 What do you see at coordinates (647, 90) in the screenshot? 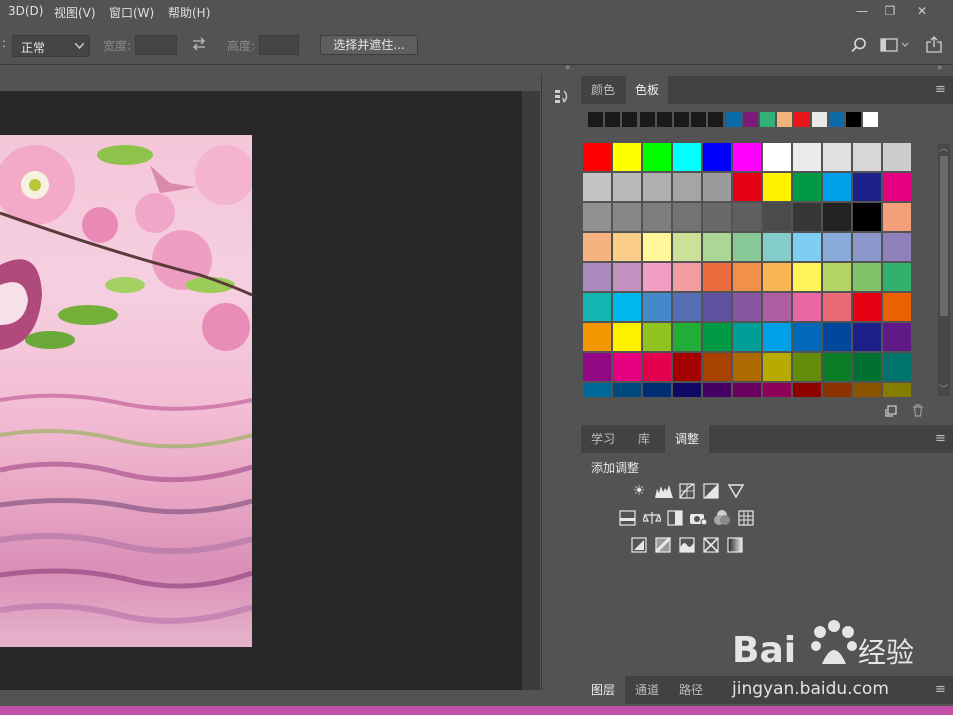
I see `tab-swatches: 色板` at bounding box center [647, 90].